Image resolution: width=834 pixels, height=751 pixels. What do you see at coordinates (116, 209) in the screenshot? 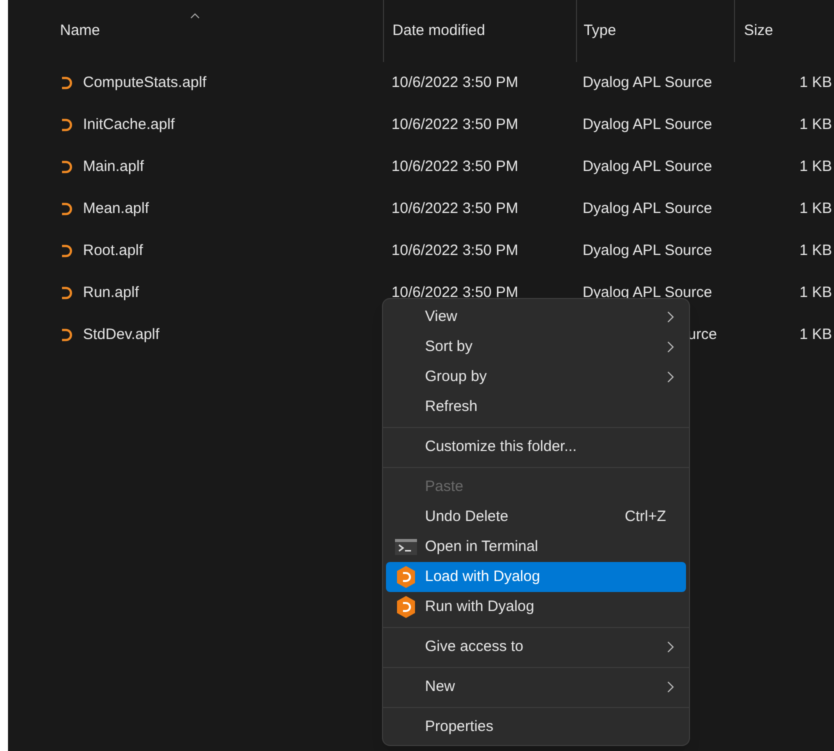
I see `file-name: Mean.aplf` at bounding box center [116, 209].